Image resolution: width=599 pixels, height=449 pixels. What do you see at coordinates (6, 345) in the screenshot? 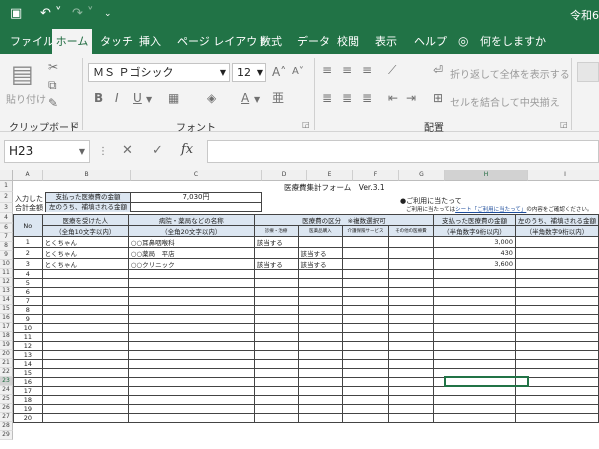
I see `row-header: 19` at bounding box center [6, 345].